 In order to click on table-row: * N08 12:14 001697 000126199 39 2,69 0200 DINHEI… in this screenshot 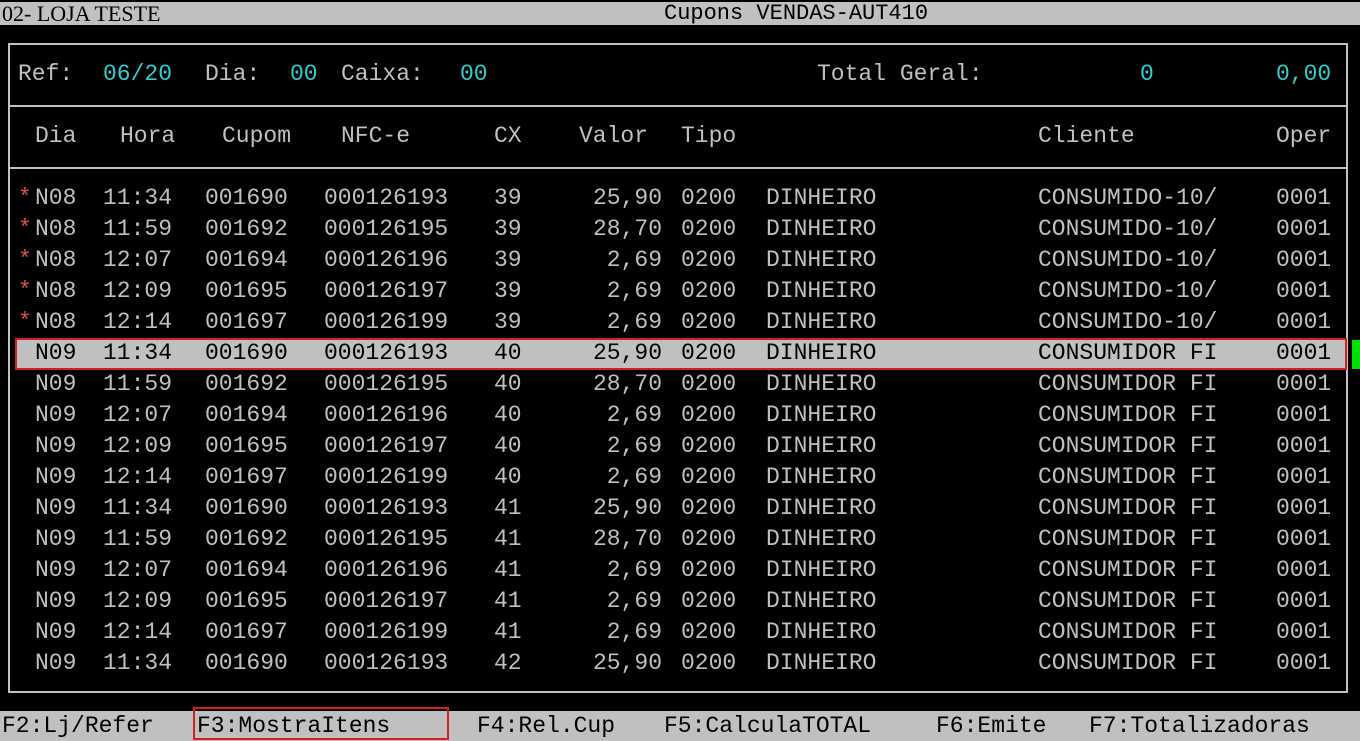, I will do `click(680, 322)`.